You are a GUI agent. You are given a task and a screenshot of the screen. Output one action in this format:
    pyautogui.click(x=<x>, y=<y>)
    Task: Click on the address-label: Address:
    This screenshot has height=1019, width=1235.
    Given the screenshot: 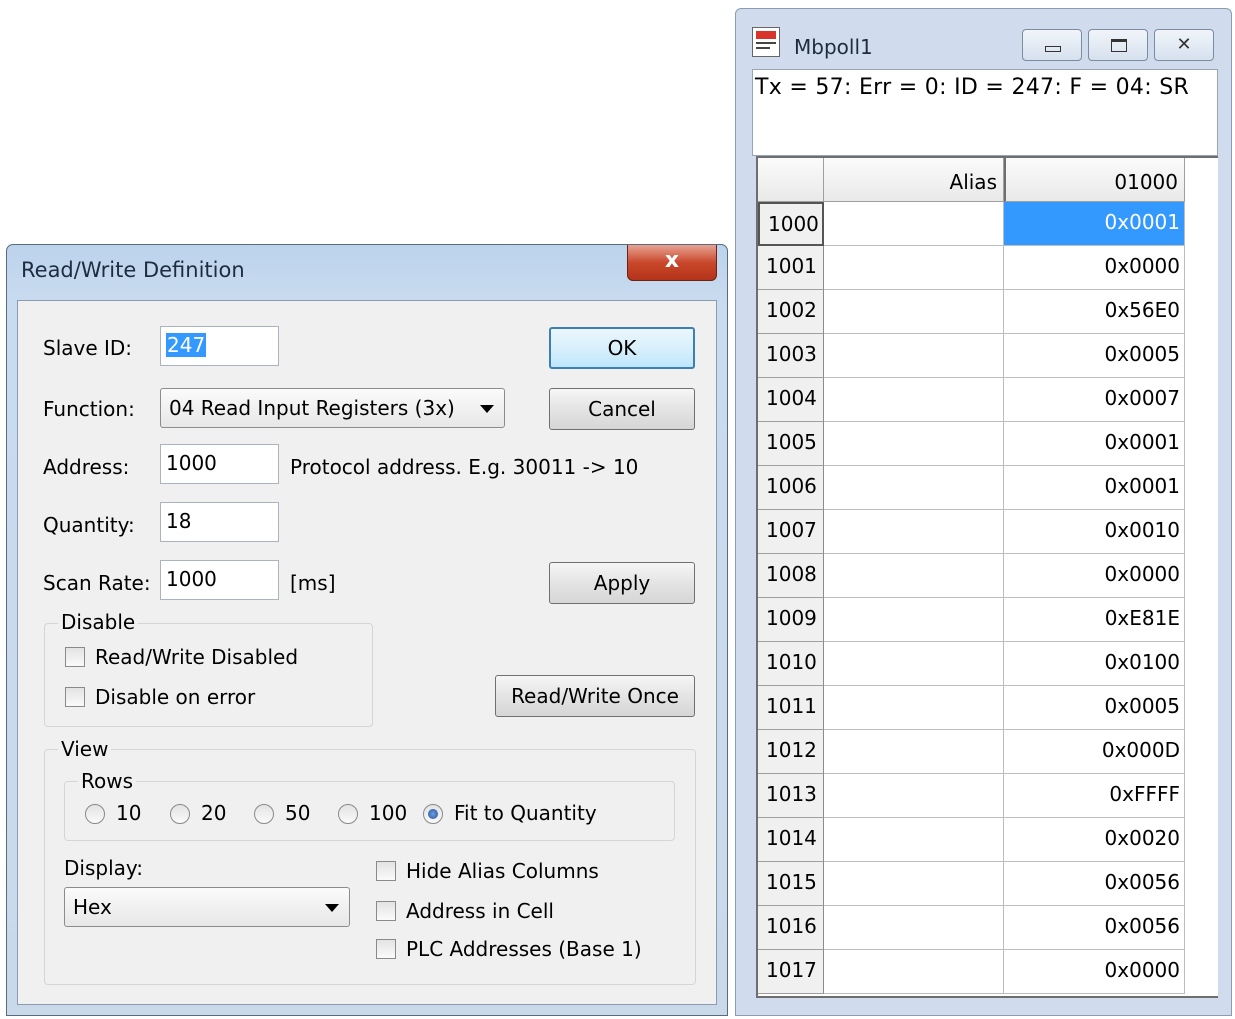 What is the action you would take?
    pyautogui.click(x=86, y=467)
    